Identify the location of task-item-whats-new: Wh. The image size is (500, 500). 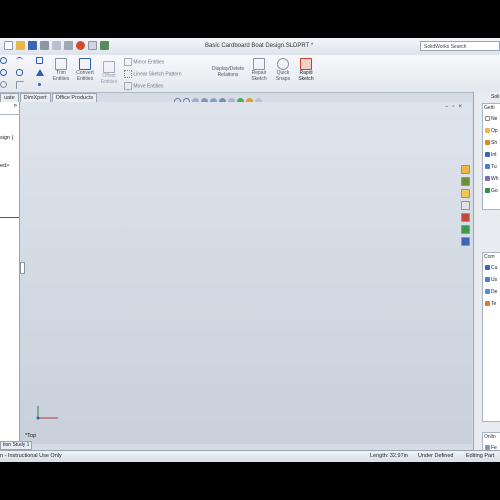
(492, 179).